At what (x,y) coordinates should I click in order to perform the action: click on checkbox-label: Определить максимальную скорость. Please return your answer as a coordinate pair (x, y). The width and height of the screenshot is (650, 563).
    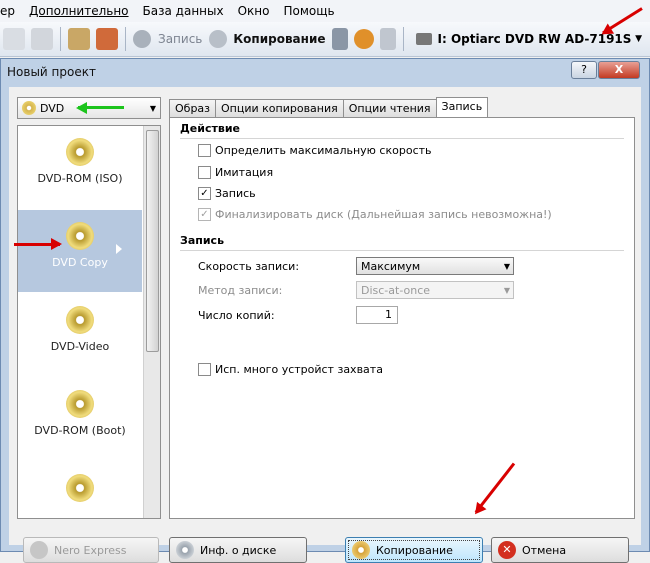
    Looking at the image, I should click on (323, 150).